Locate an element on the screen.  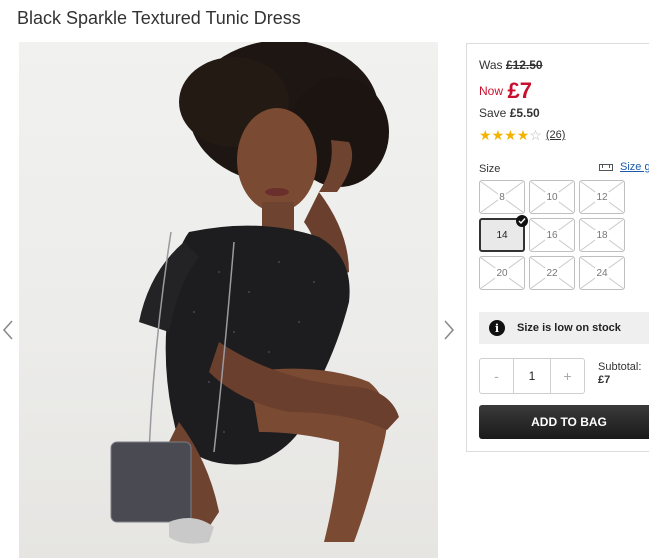
quantity-input: 1 is located at coordinates (532, 376).